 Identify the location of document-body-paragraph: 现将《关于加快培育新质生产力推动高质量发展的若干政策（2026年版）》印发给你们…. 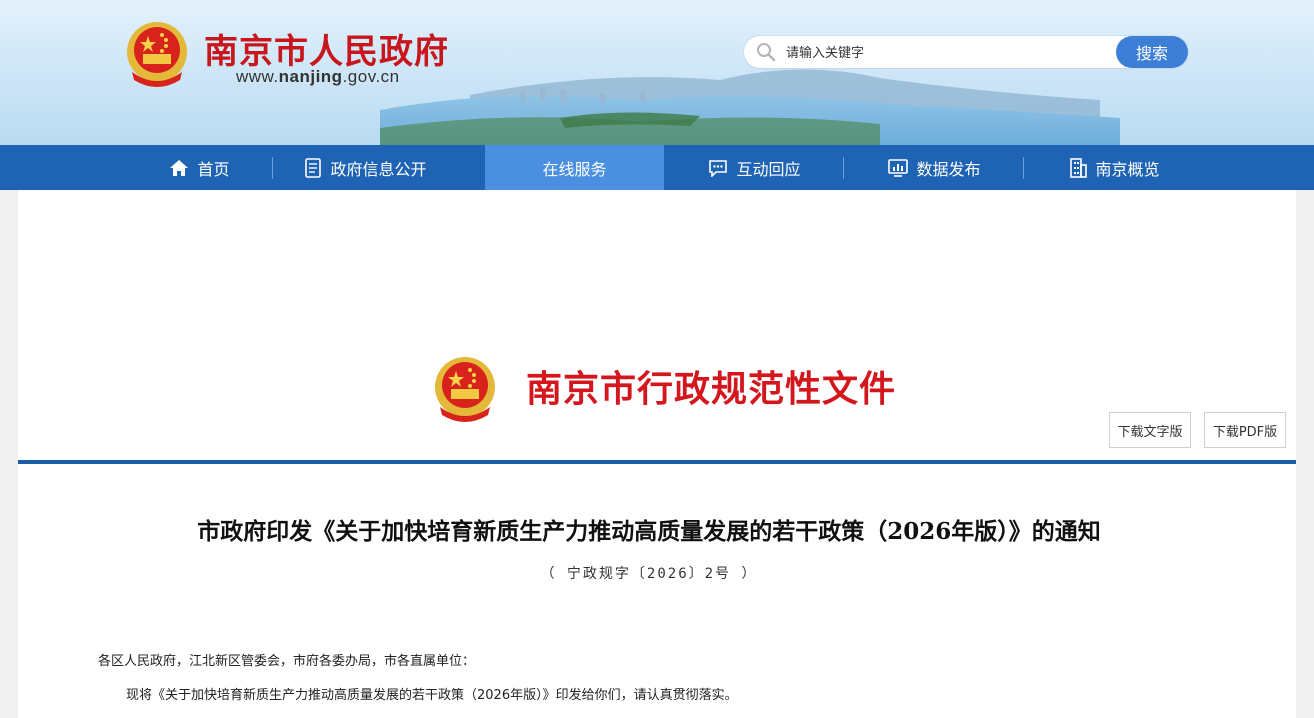
(432, 695).